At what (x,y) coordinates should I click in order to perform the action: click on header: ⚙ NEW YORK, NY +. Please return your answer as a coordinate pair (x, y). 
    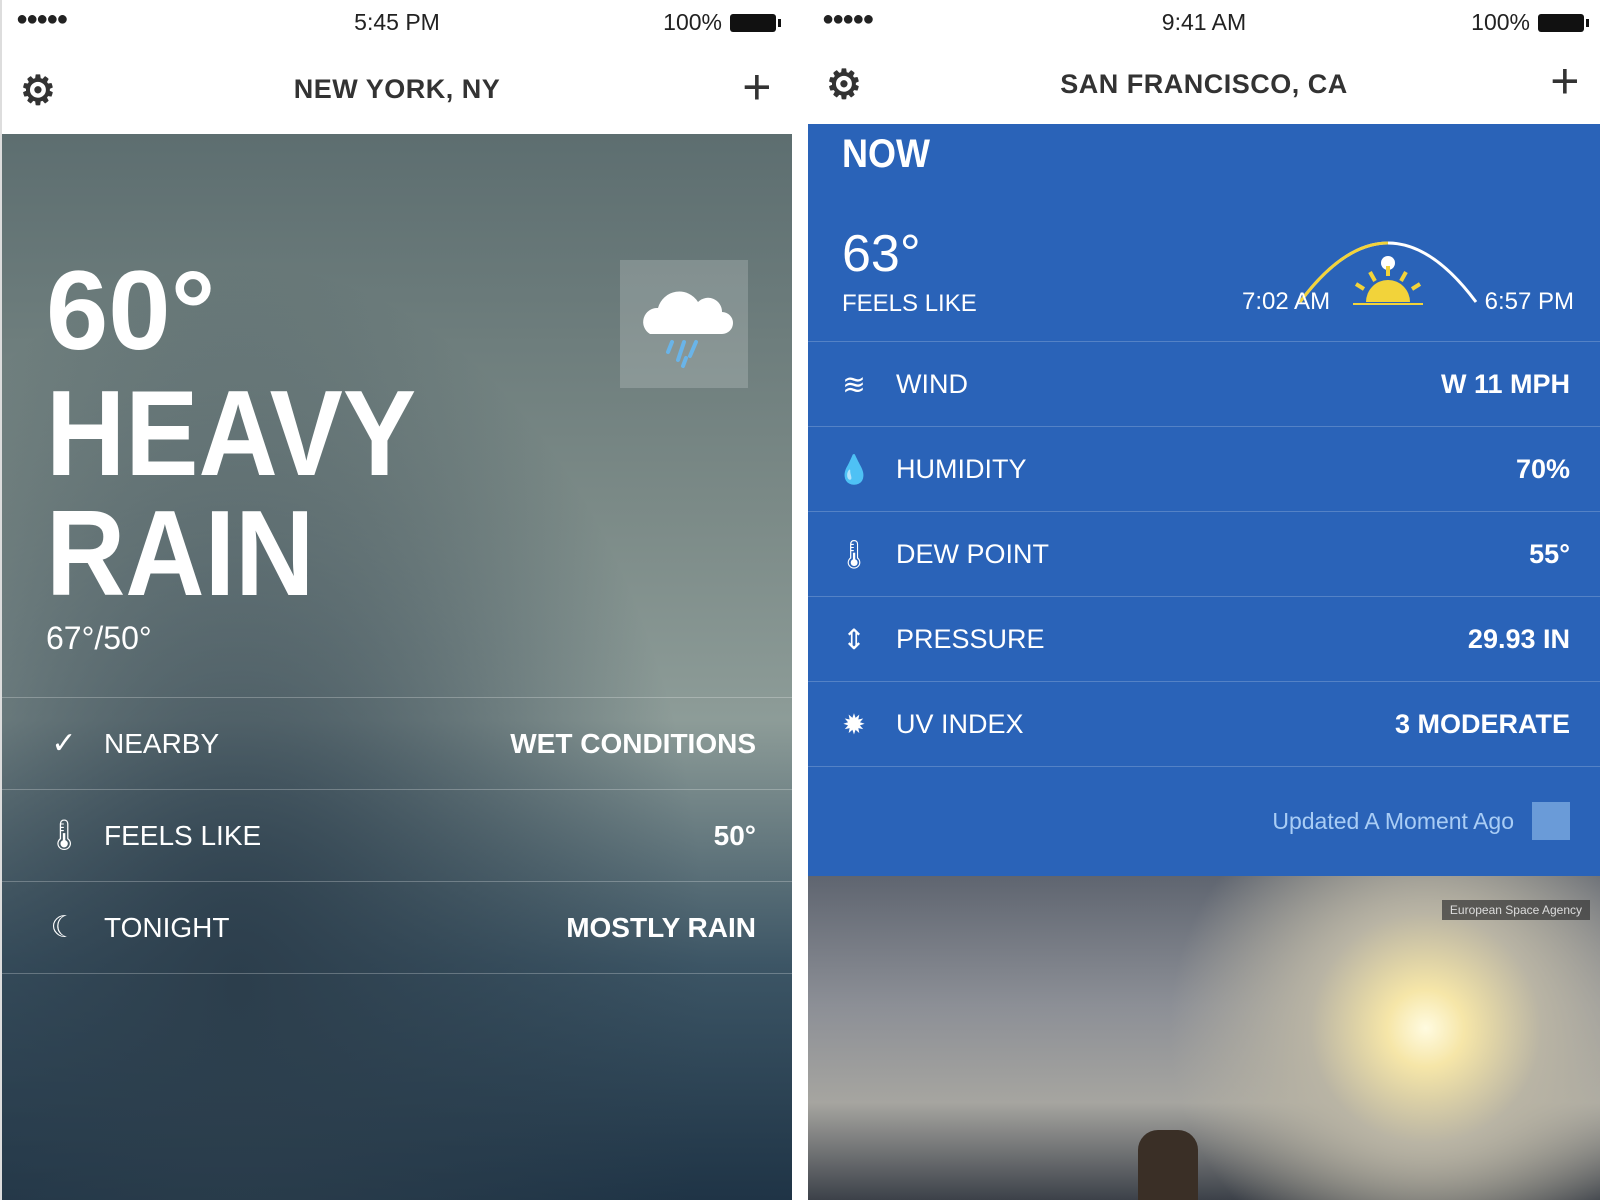
    Looking at the image, I should click on (397, 89).